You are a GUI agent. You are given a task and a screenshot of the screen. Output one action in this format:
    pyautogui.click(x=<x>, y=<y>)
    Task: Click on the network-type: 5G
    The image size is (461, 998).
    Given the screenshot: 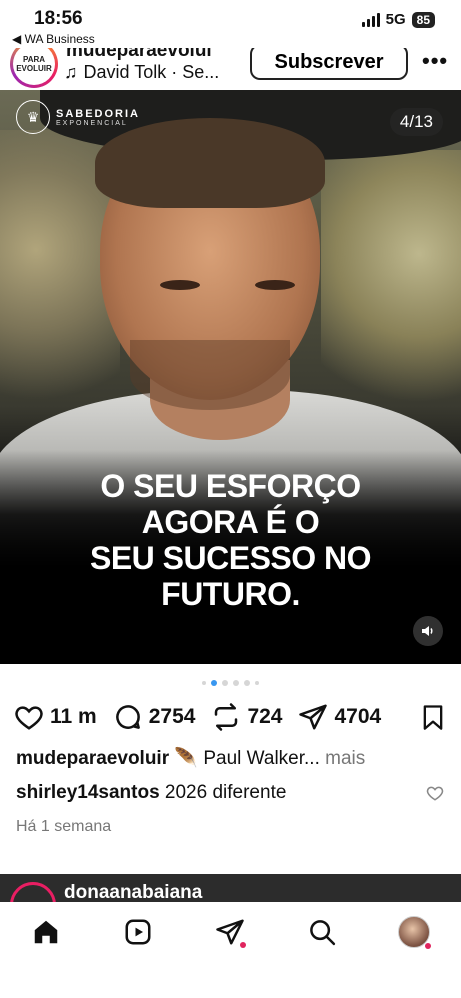 What is the action you would take?
    pyautogui.click(x=395, y=19)
    